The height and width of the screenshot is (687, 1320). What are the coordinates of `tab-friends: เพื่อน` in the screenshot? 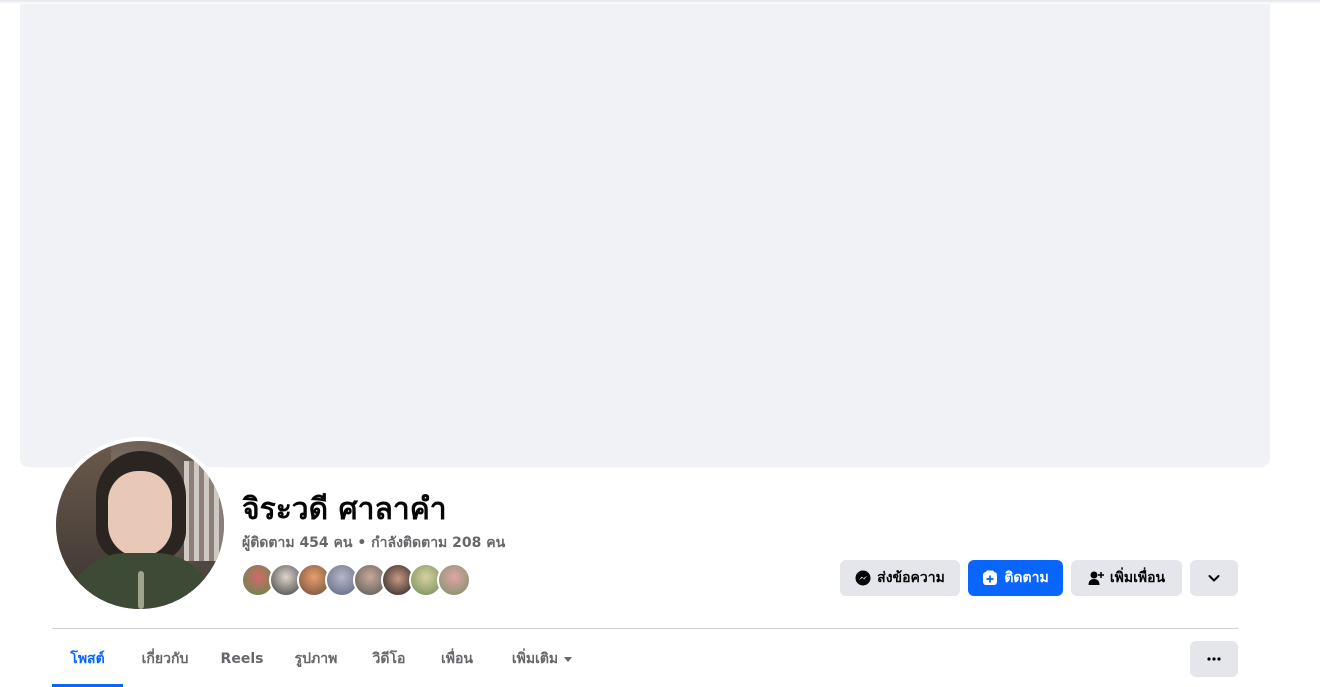 It's located at (457, 663).